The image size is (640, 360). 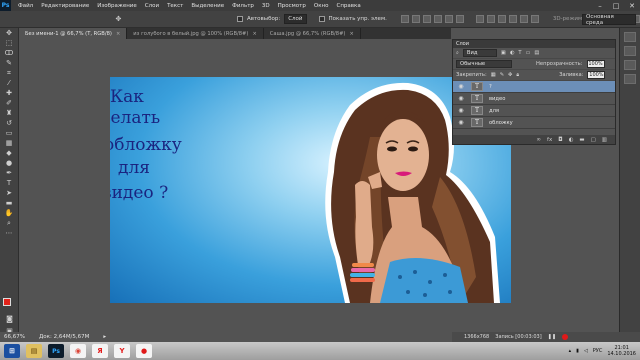 I want to click on canvas-text-layer: делать, so click(x=135, y=118).